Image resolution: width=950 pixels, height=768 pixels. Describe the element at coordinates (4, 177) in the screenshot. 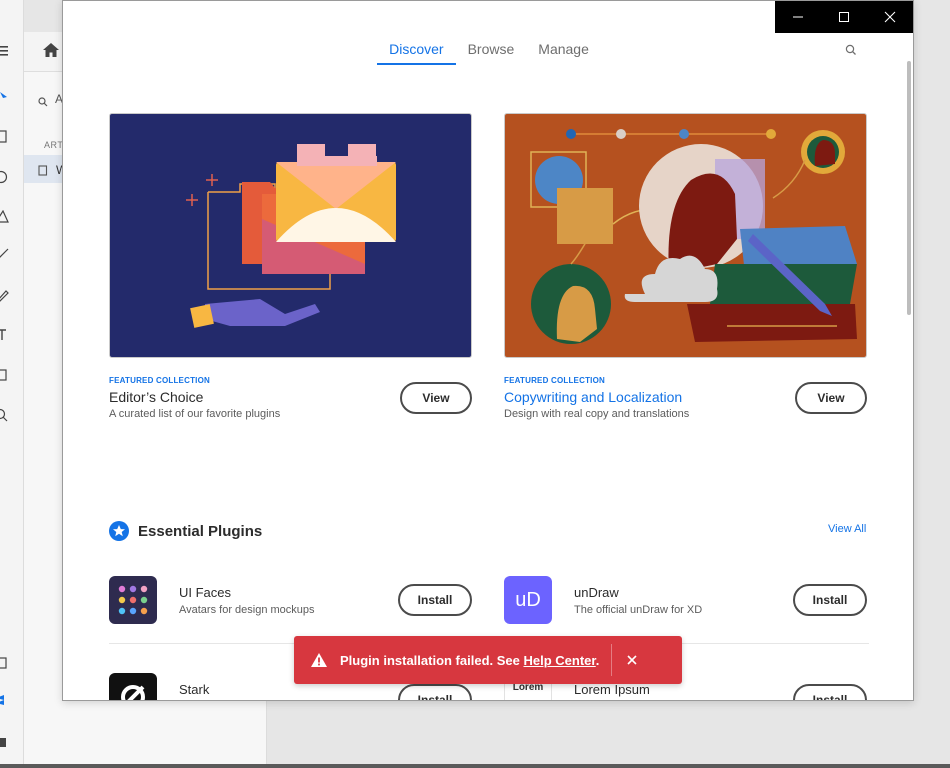

I see `ellipse-tool-icon` at that location.